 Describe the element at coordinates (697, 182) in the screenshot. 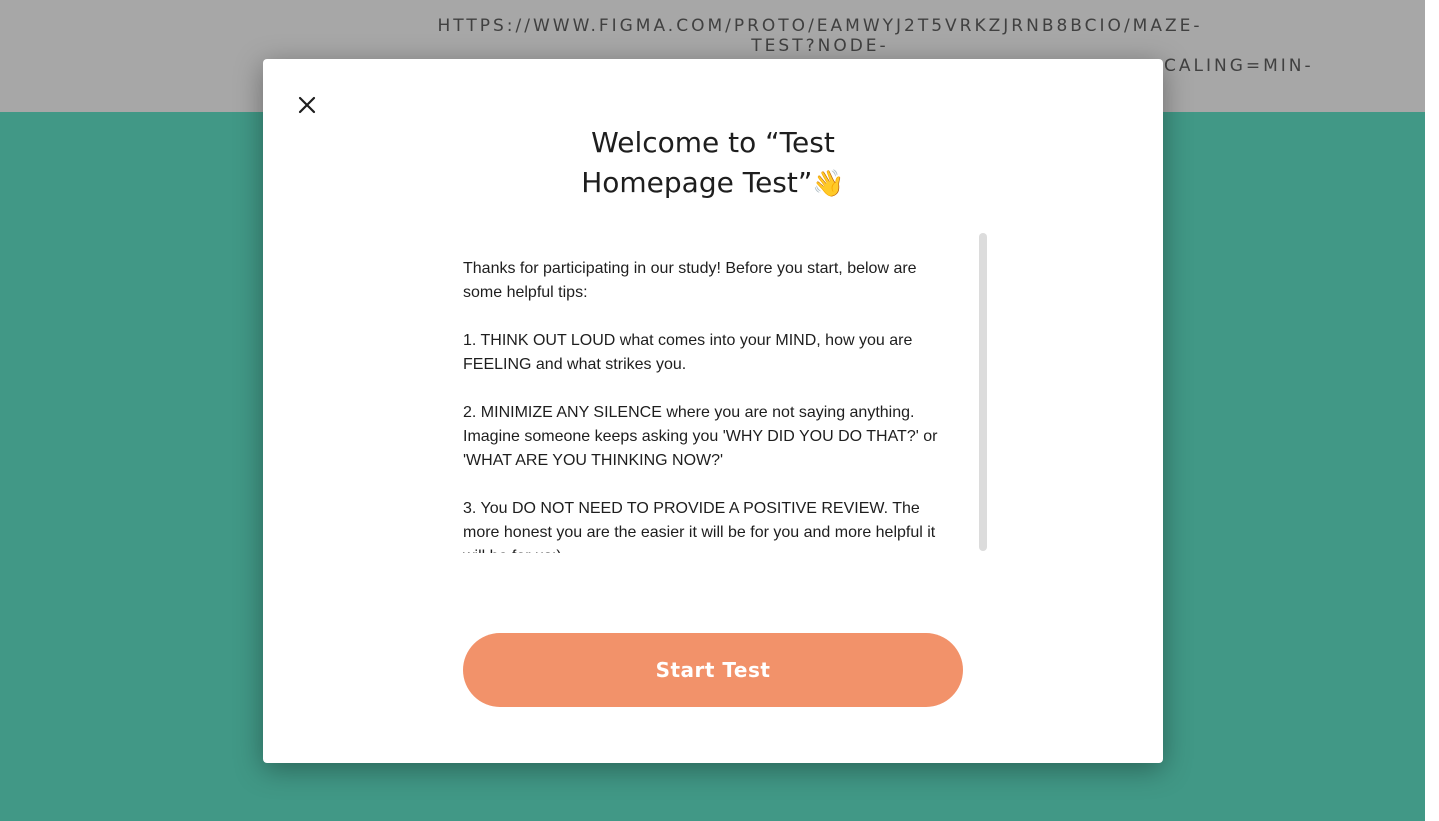

I see `modal-title-line-2: Homepage Test”` at that location.